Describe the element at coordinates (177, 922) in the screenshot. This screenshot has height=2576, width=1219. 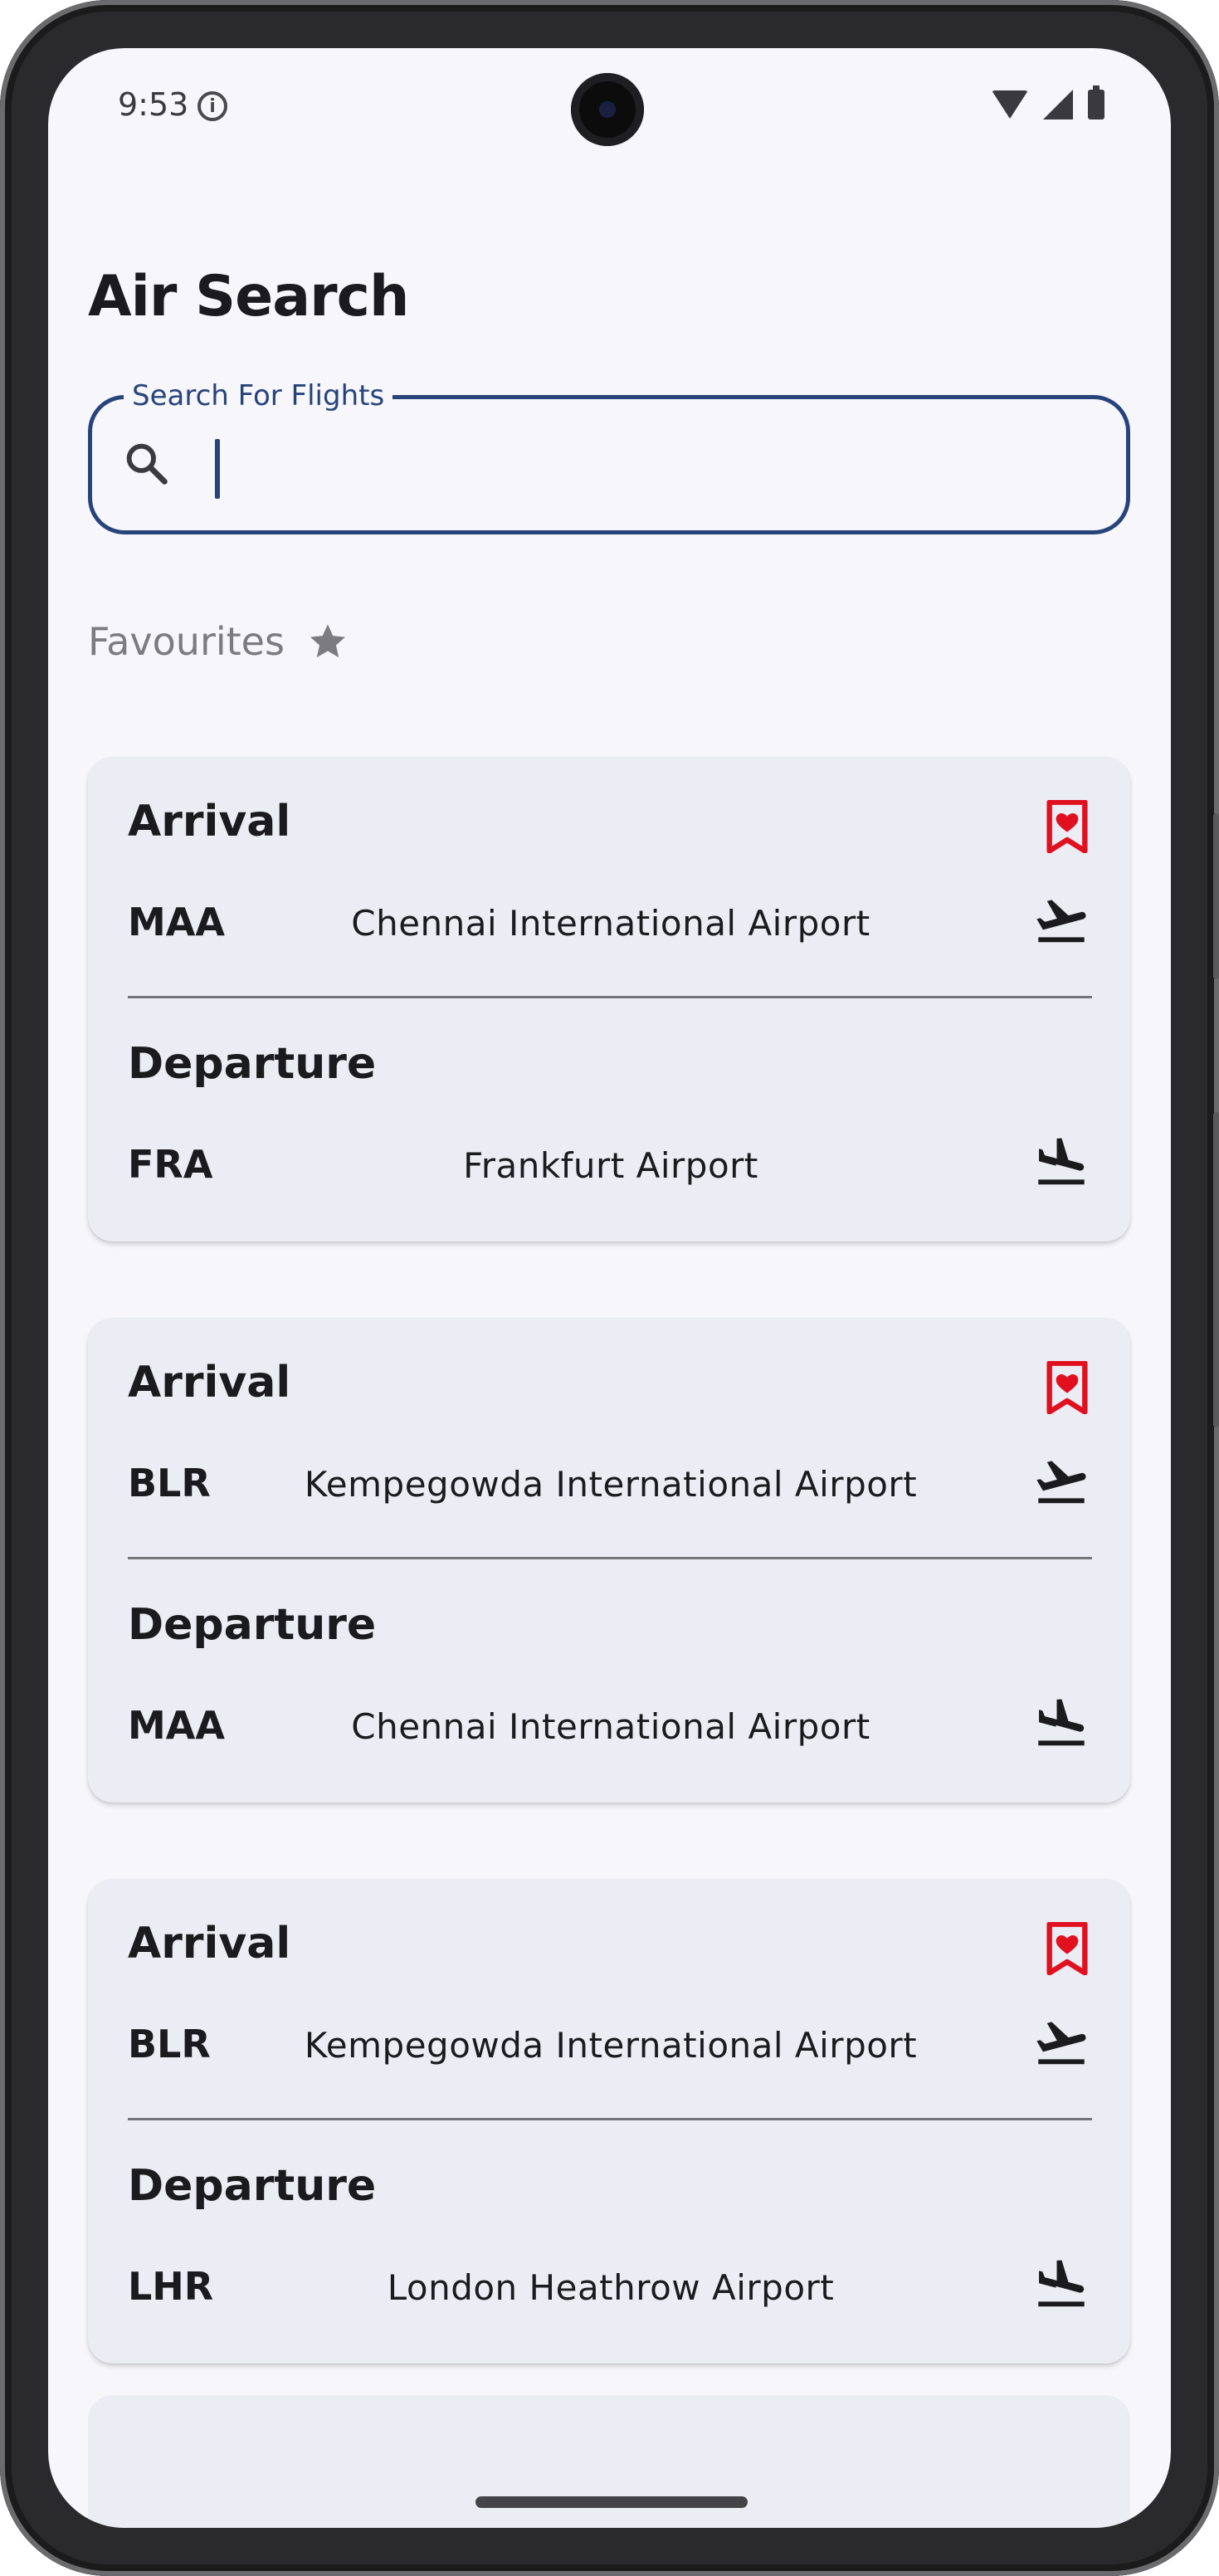
I see `arrival-code: MAA` at that location.